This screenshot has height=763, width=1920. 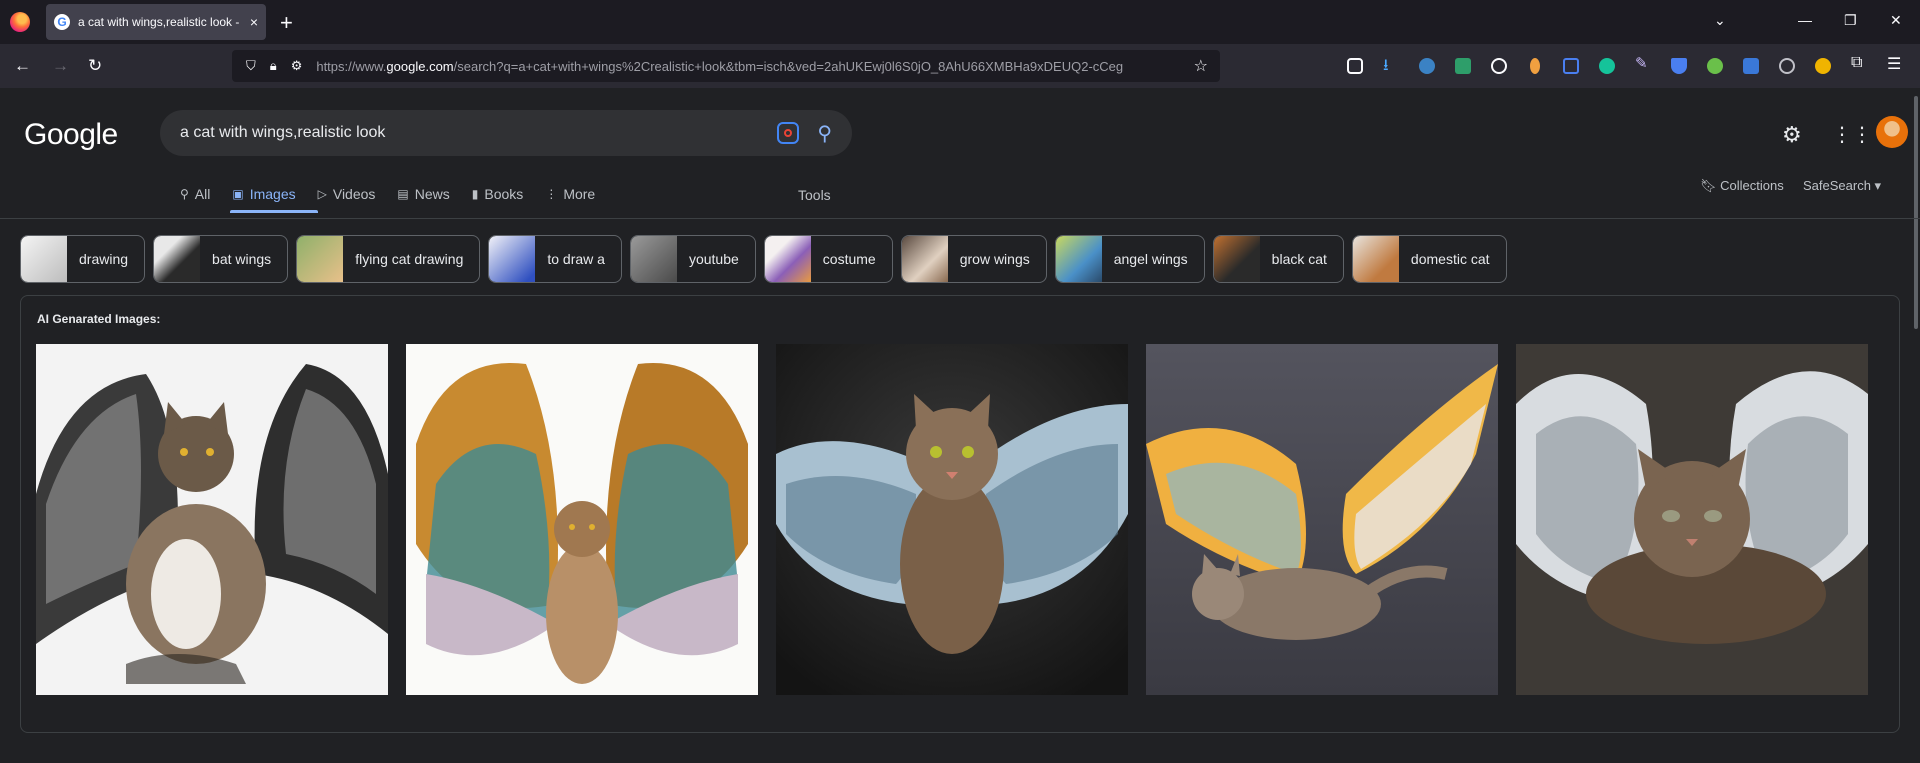 I want to click on back-icon: ←, so click(x=22, y=66).